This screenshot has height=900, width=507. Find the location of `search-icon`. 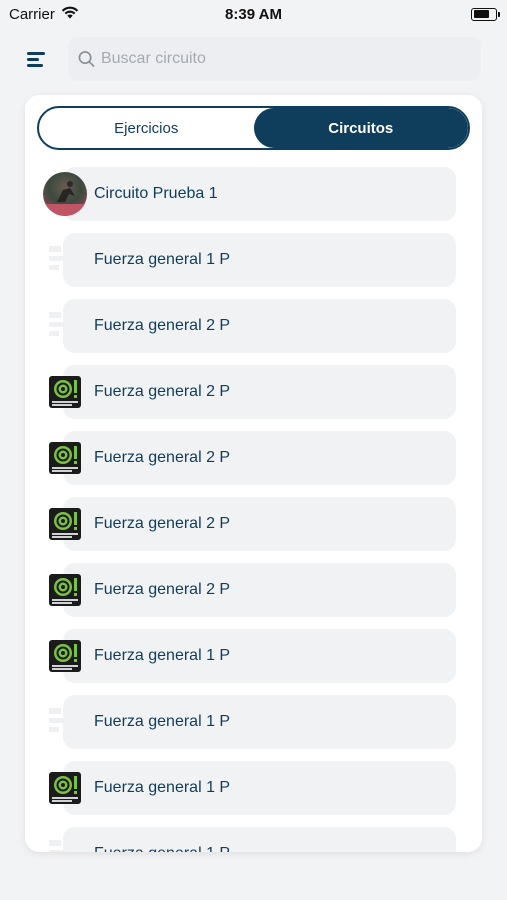

search-icon is located at coordinates (86, 59).